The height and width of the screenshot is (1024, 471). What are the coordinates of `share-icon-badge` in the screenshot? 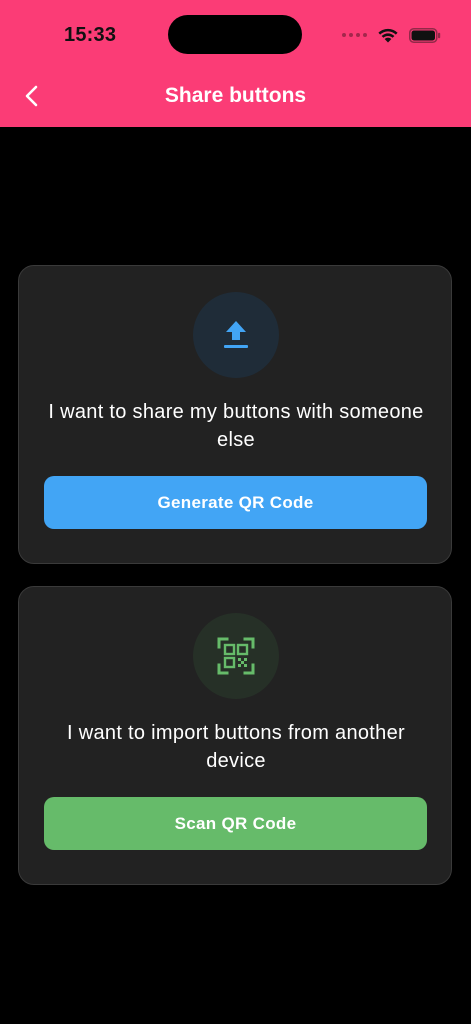 It's located at (236, 335).